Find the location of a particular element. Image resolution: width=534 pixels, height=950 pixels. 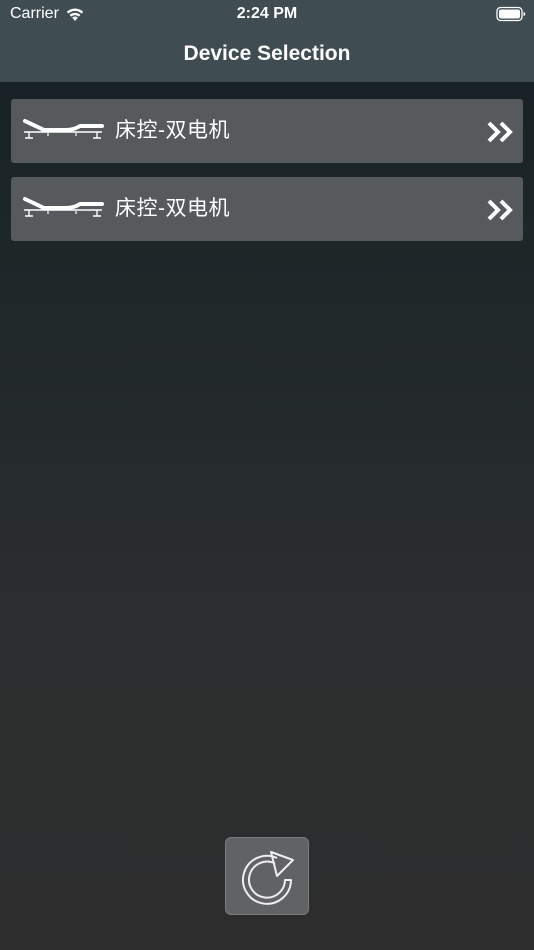

refresh-button is located at coordinates (267, 876).